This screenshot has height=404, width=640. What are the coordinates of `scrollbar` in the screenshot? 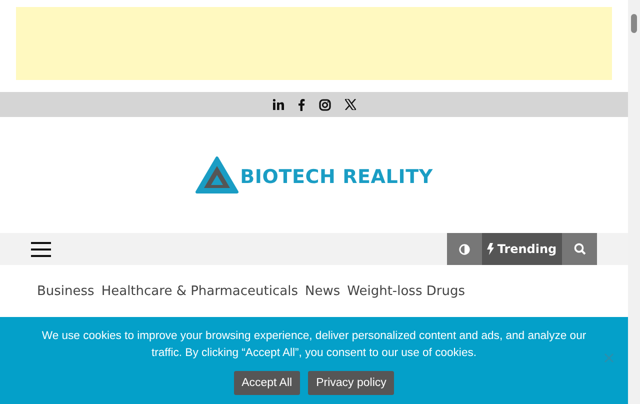 It's located at (634, 202).